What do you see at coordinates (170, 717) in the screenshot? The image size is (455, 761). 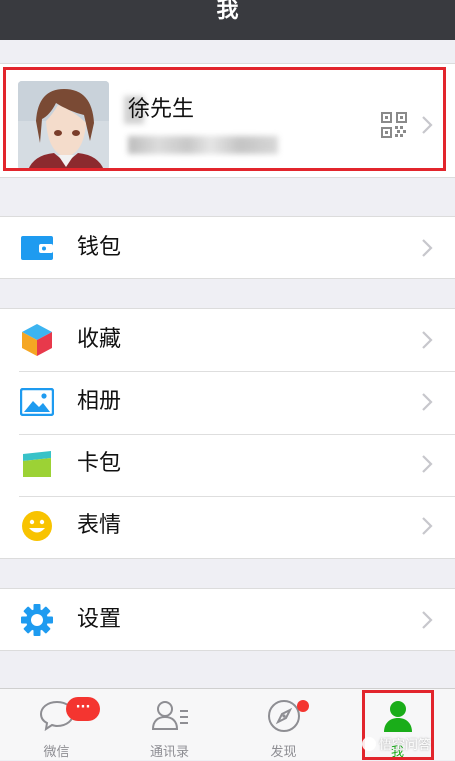 I see `contacts-icon` at bounding box center [170, 717].